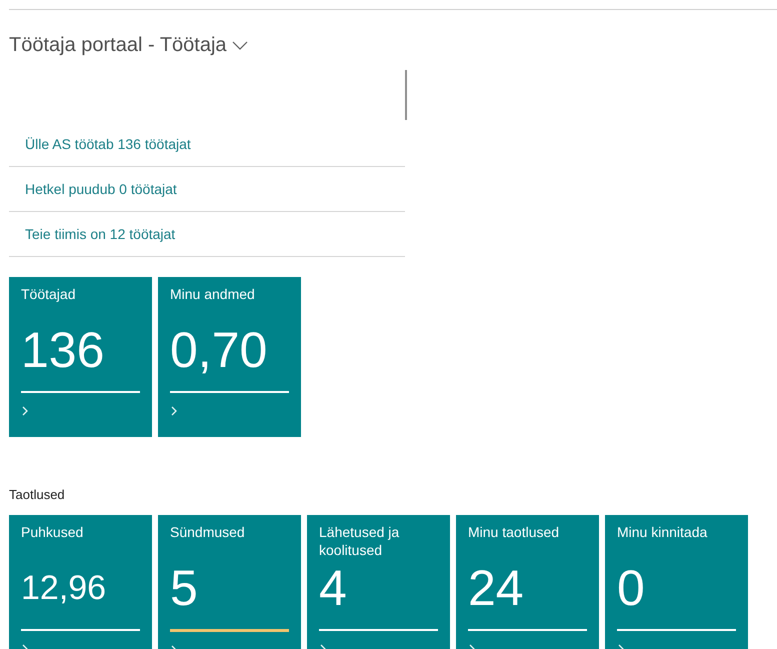 This screenshot has height=649, width=777. I want to click on tile-value: 12,96, so click(63, 588).